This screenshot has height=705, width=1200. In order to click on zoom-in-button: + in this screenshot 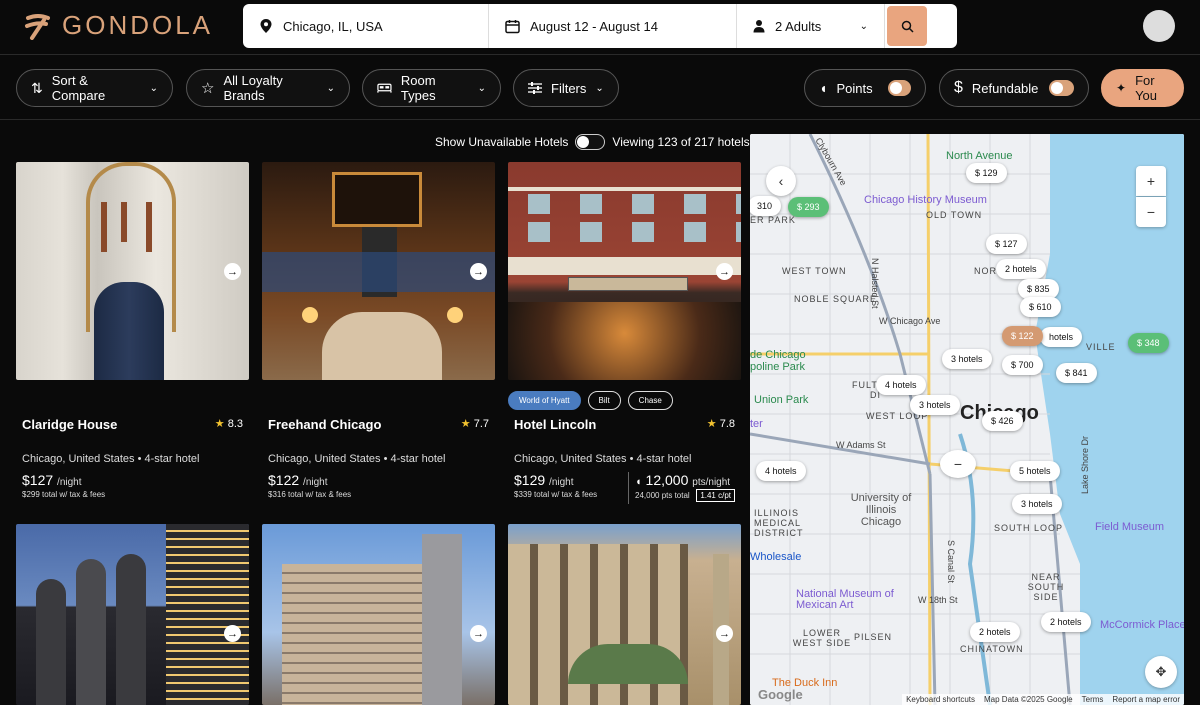, I will do `click(1151, 181)`.